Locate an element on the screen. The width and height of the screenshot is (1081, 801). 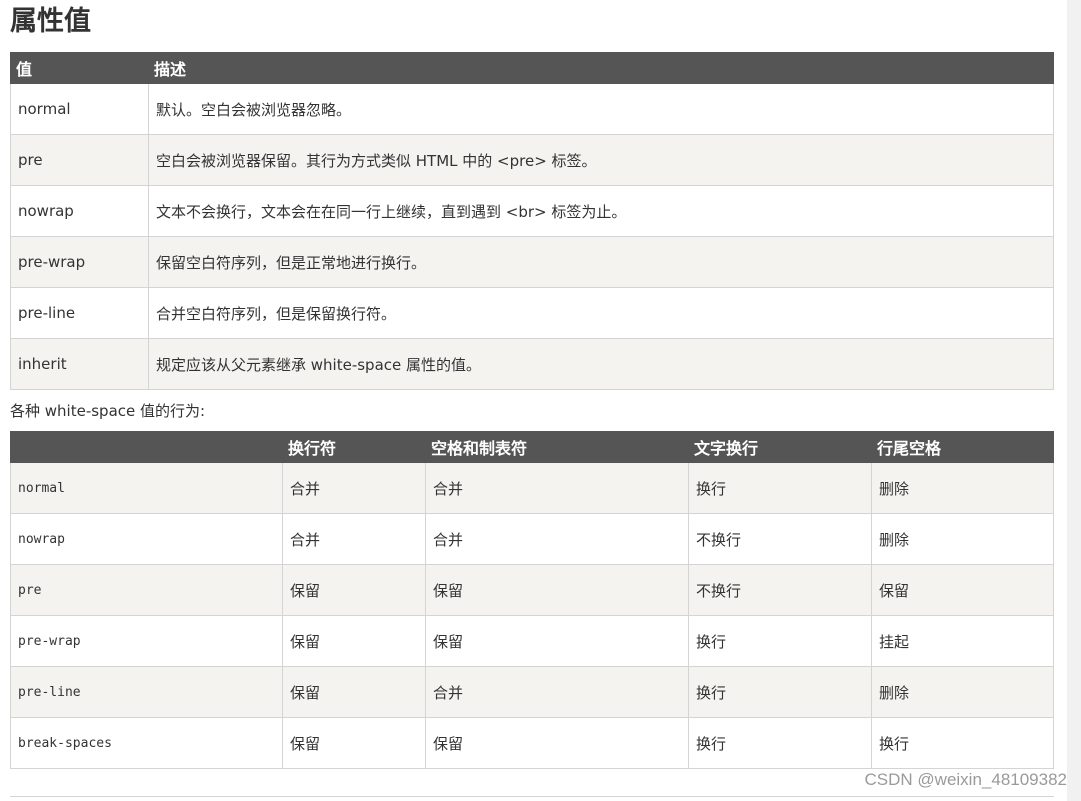
table-row: normal 合并 合并 换行 删除 is located at coordinates (532, 488).